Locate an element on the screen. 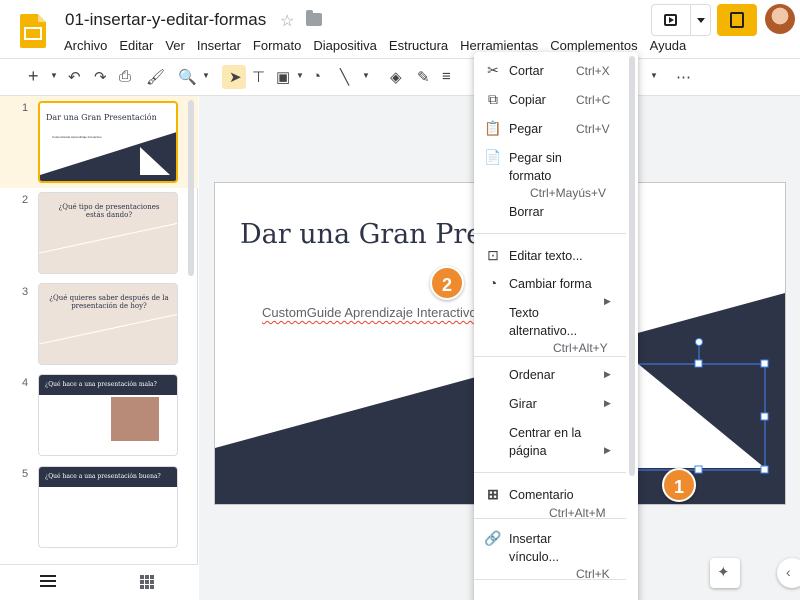 The width and height of the screenshot is (800, 600). filmstrip-scrollbar is located at coordinates (191, 188).